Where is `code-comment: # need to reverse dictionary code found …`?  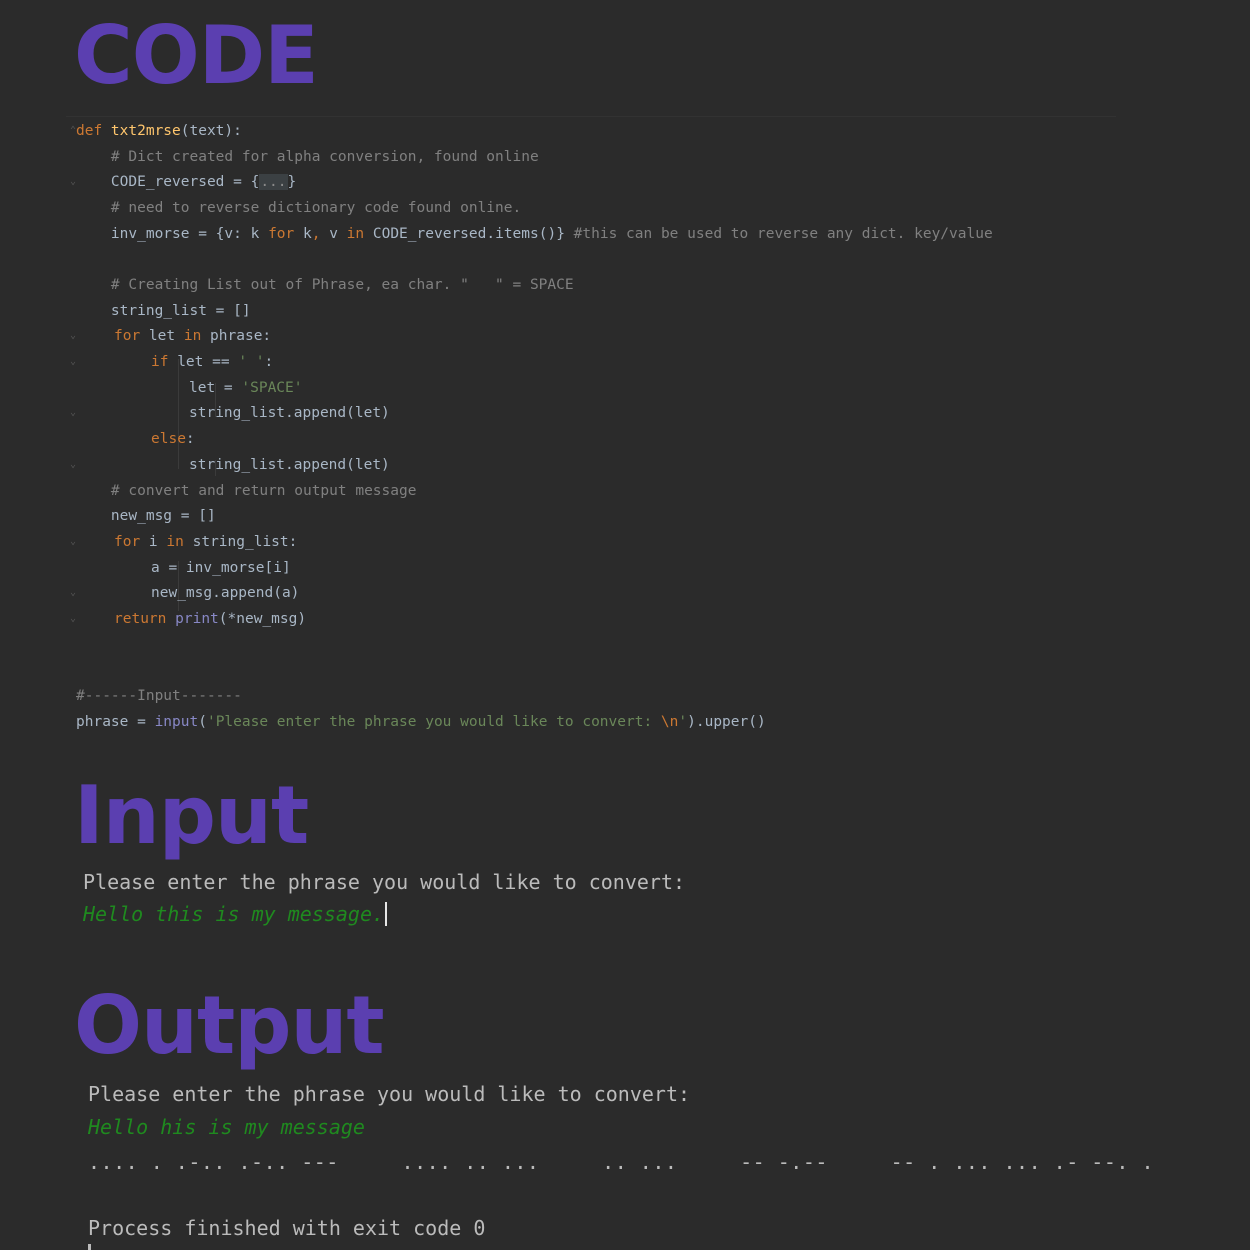
code-comment: # need to reverse dictionary code found … is located at coordinates (298, 208).